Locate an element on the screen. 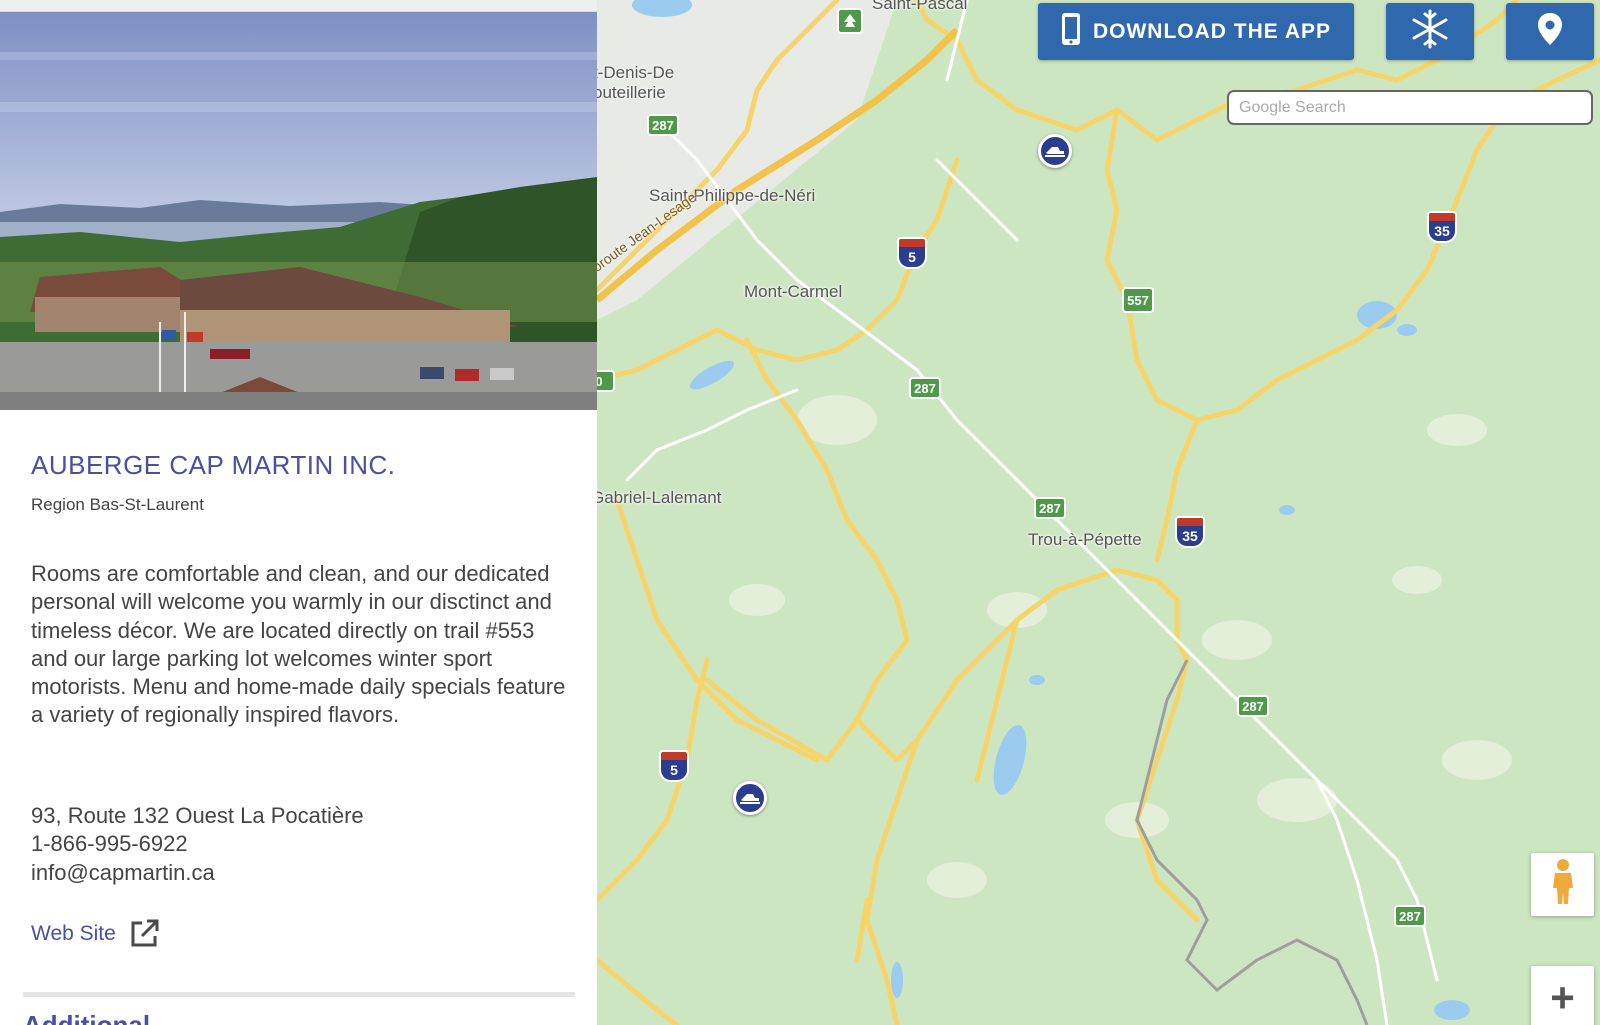 The width and height of the screenshot is (1600, 1025). street-view-pegman-button is located at coordinates (1562, 884).